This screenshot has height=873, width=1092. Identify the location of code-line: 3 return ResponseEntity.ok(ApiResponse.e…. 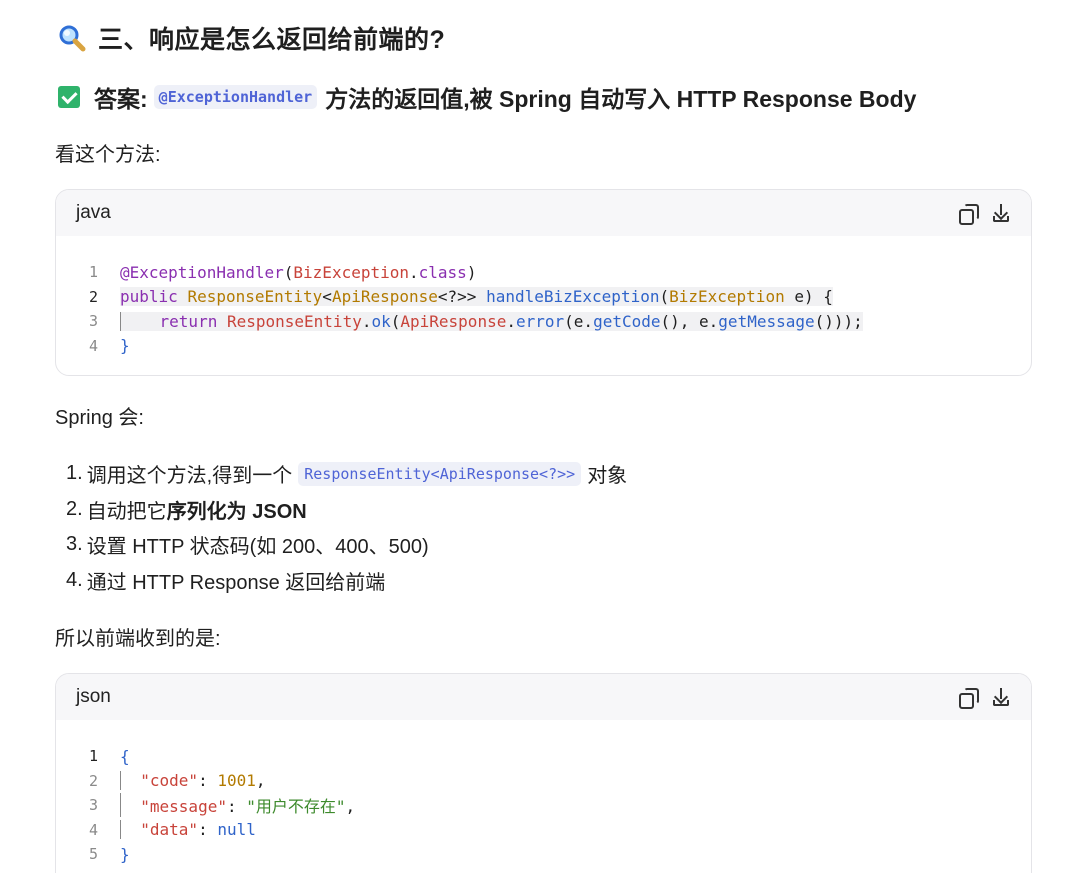
(475, 321).